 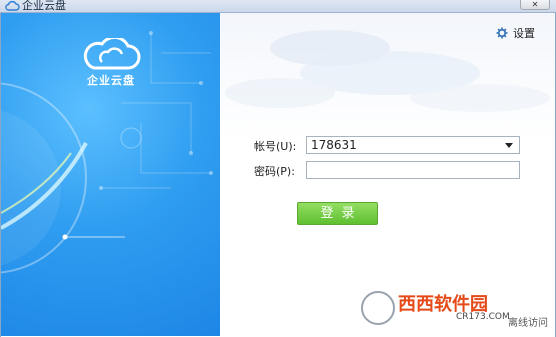 I want to click on password-label: 密码(P):, so click(x=274, y=171).